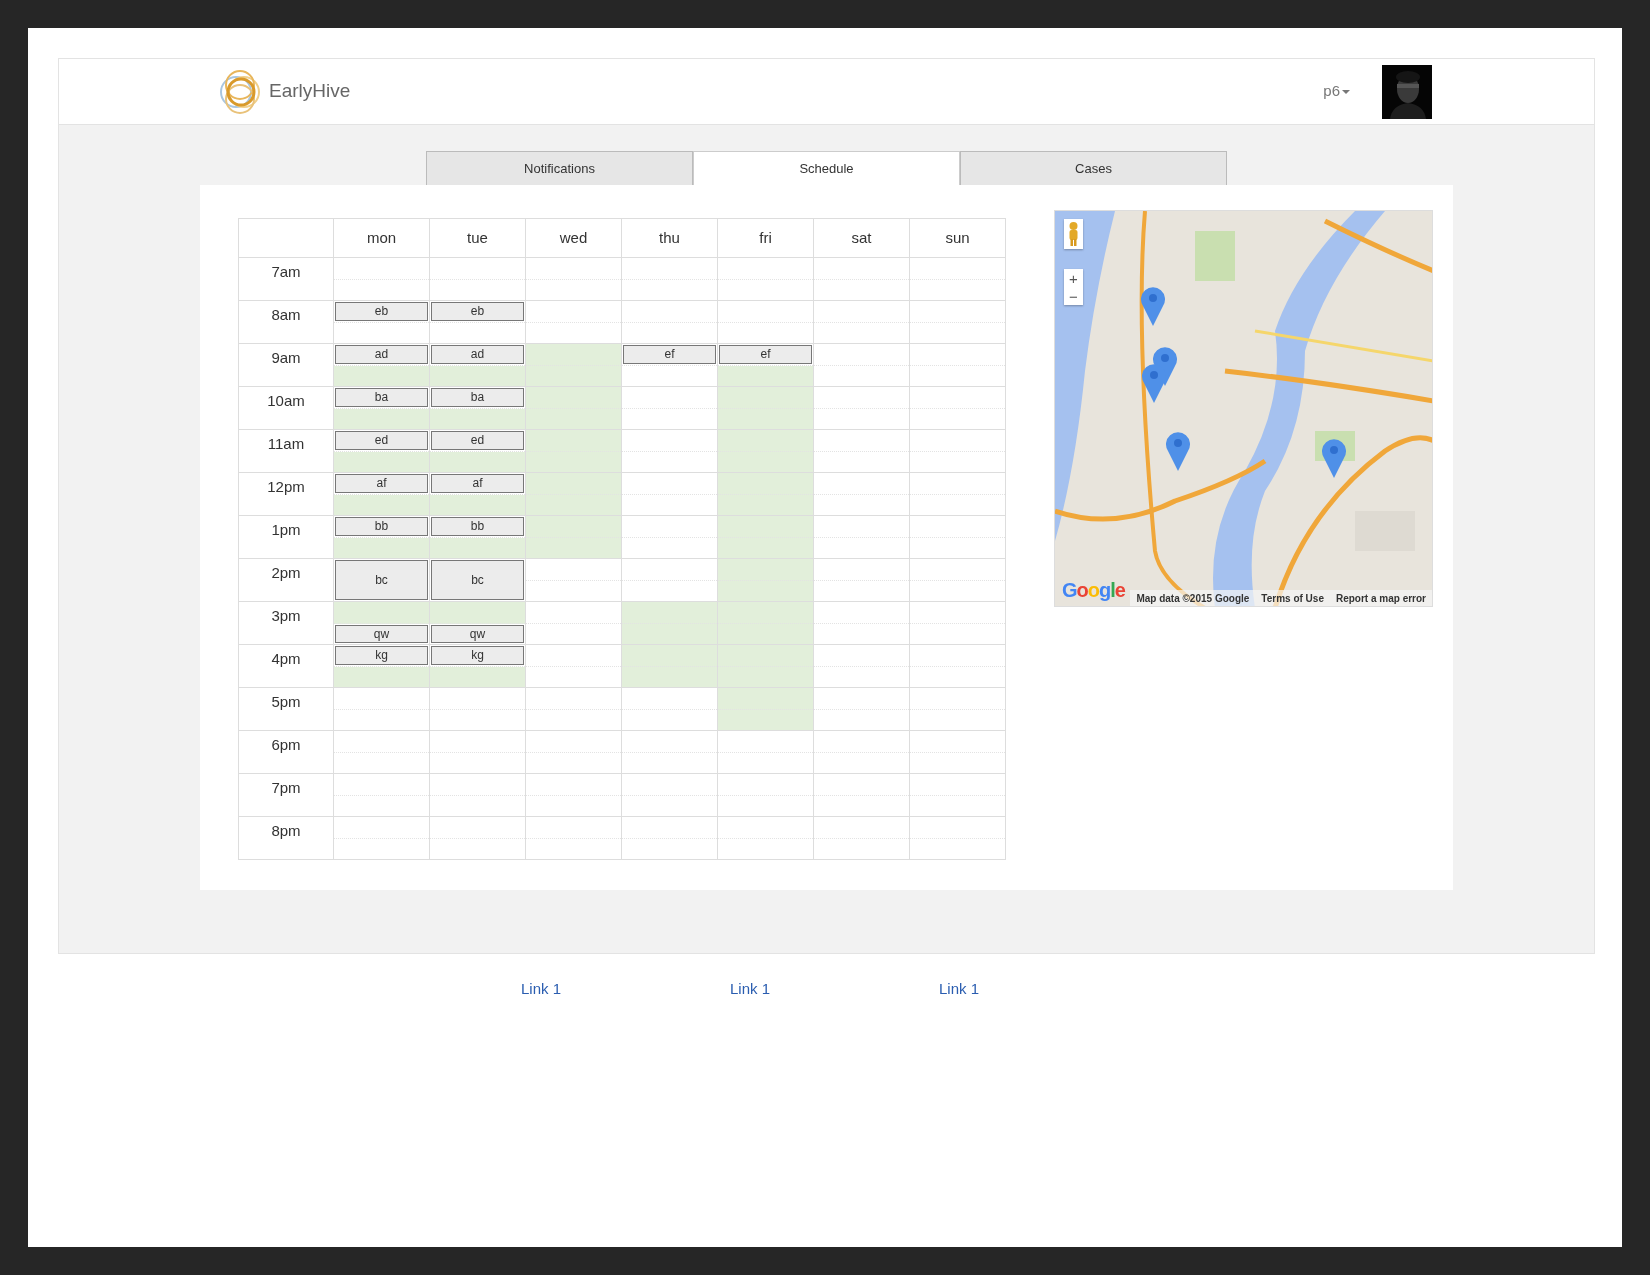  What do you see at coordinates (286, 701) in the screenshot?
I see `time-label: 5pm` at bounding box center [286, 701].